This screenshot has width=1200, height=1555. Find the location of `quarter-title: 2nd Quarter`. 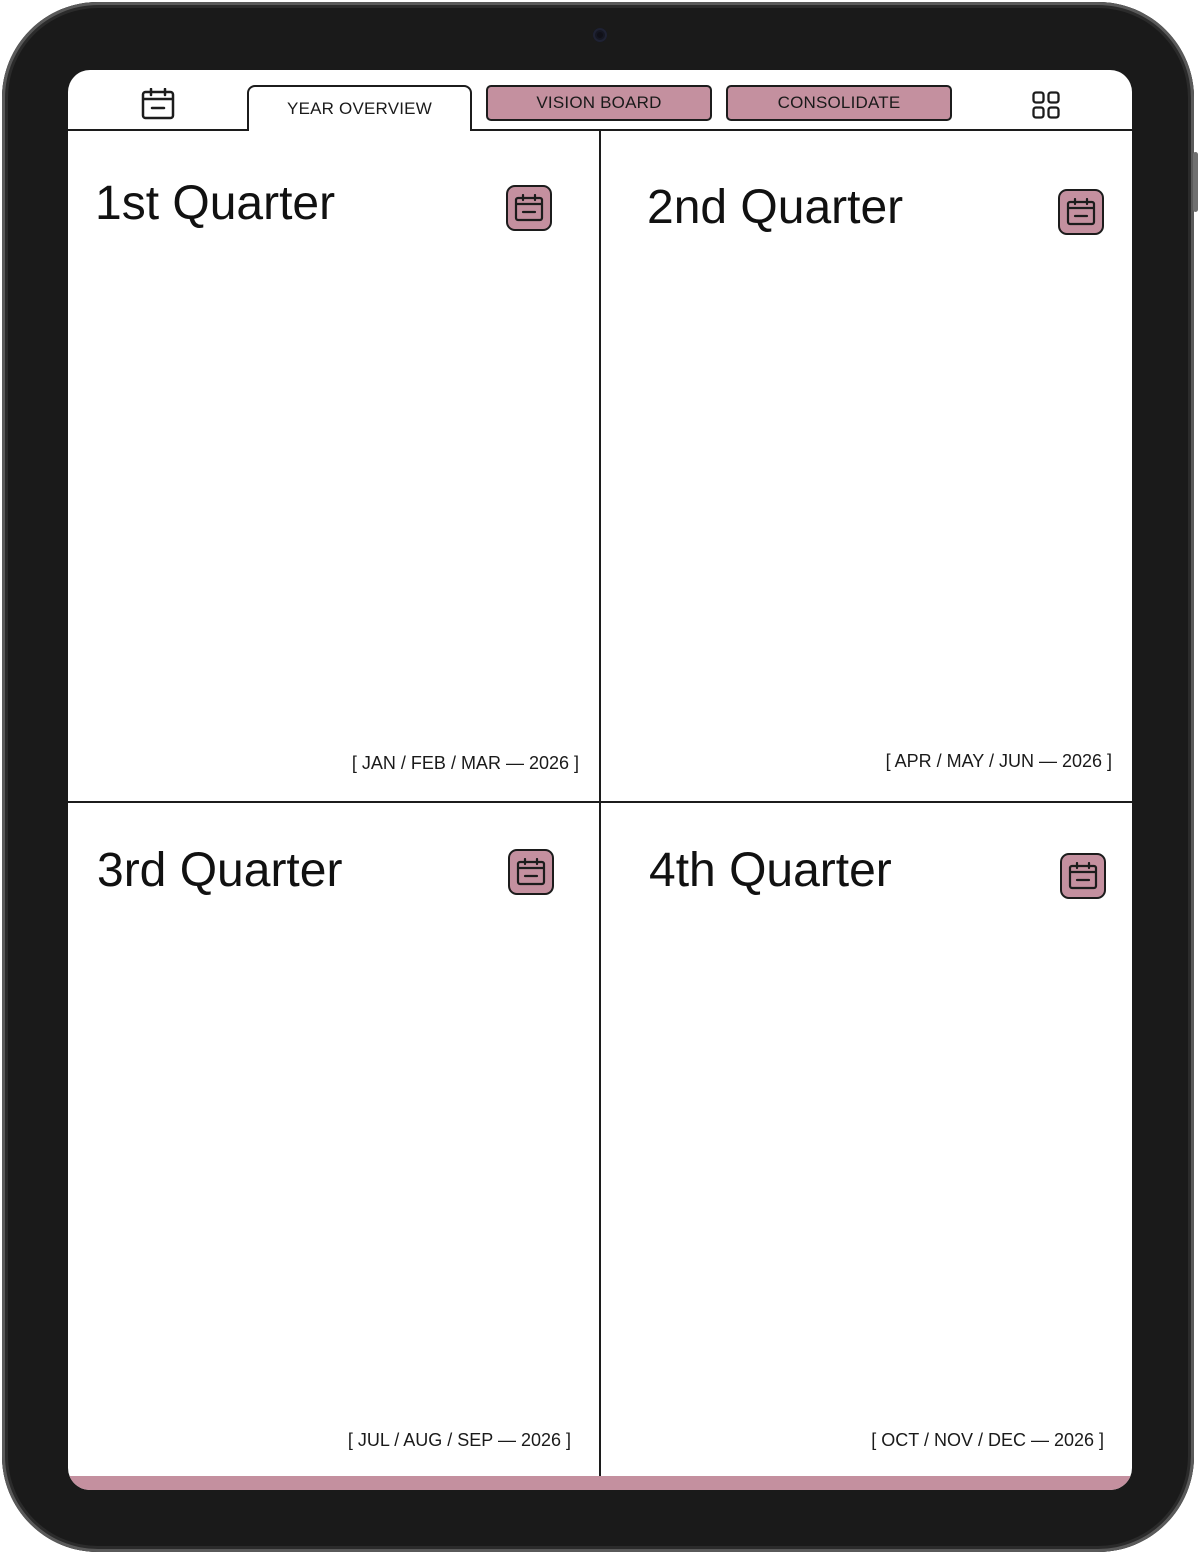

quarter-title: 2nd Quarter is located at coordinates (775, 207).